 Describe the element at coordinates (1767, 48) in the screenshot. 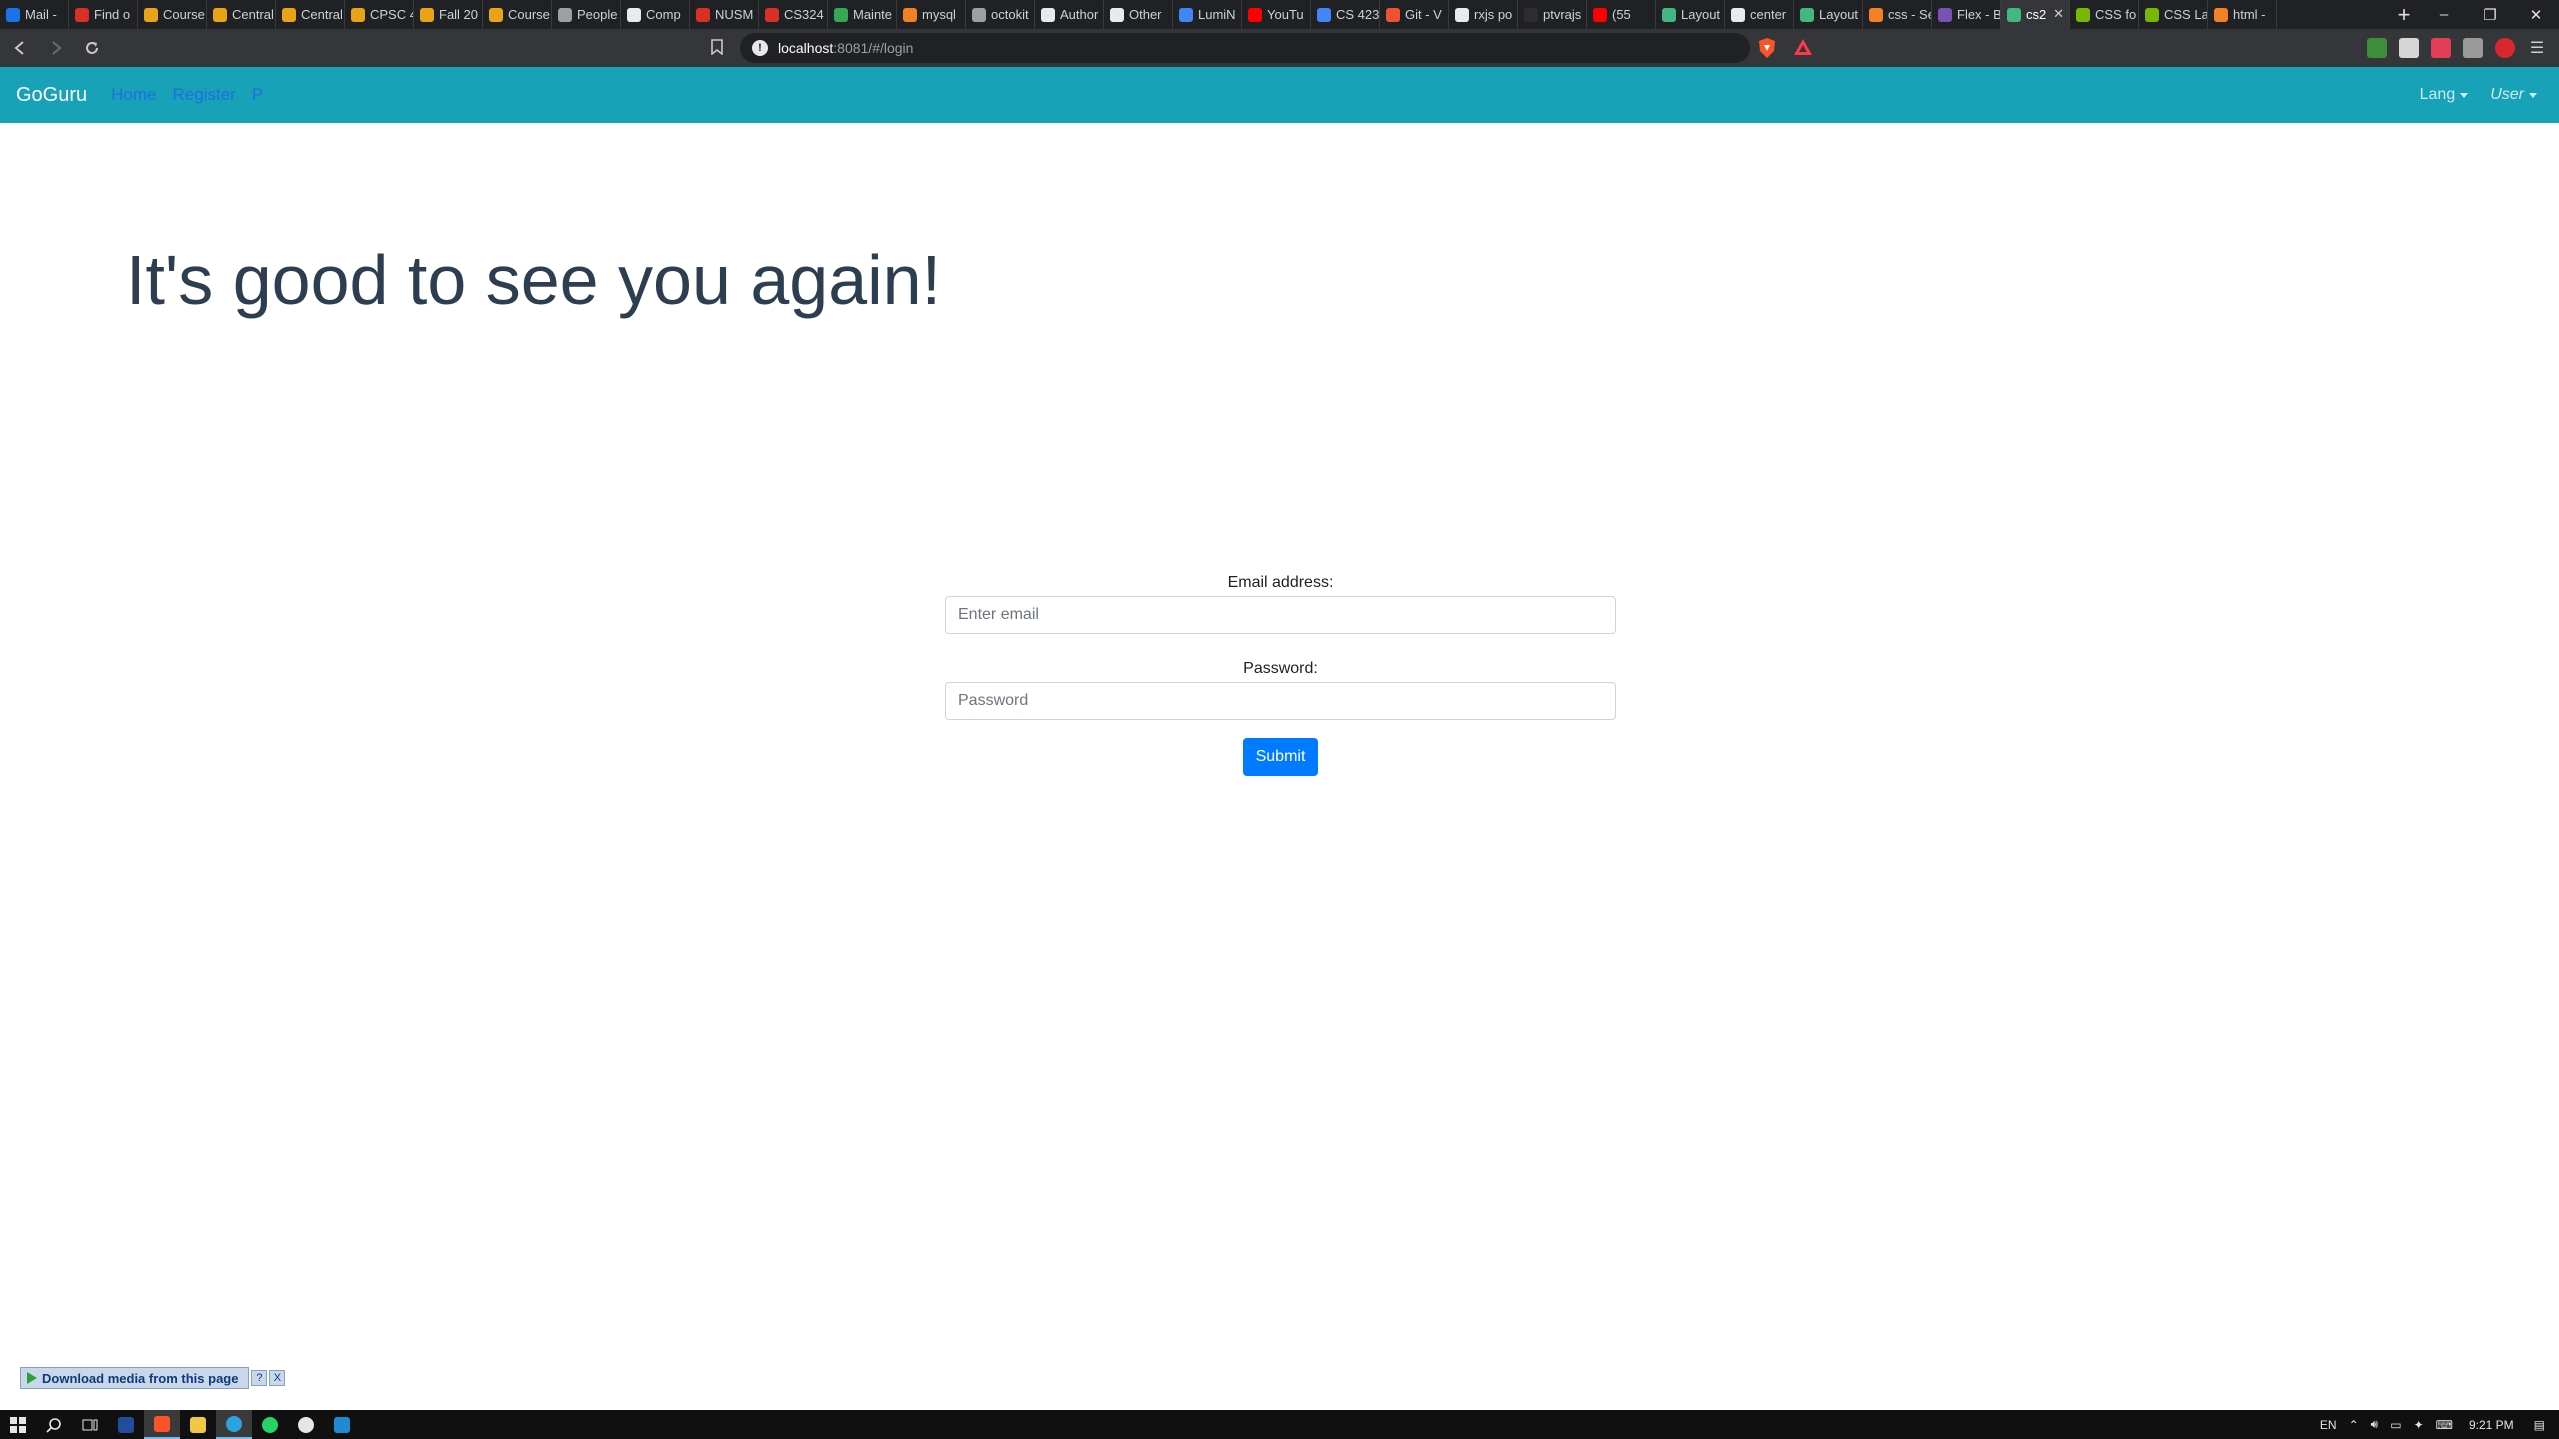

I see `brave-shields-icon` at that location.